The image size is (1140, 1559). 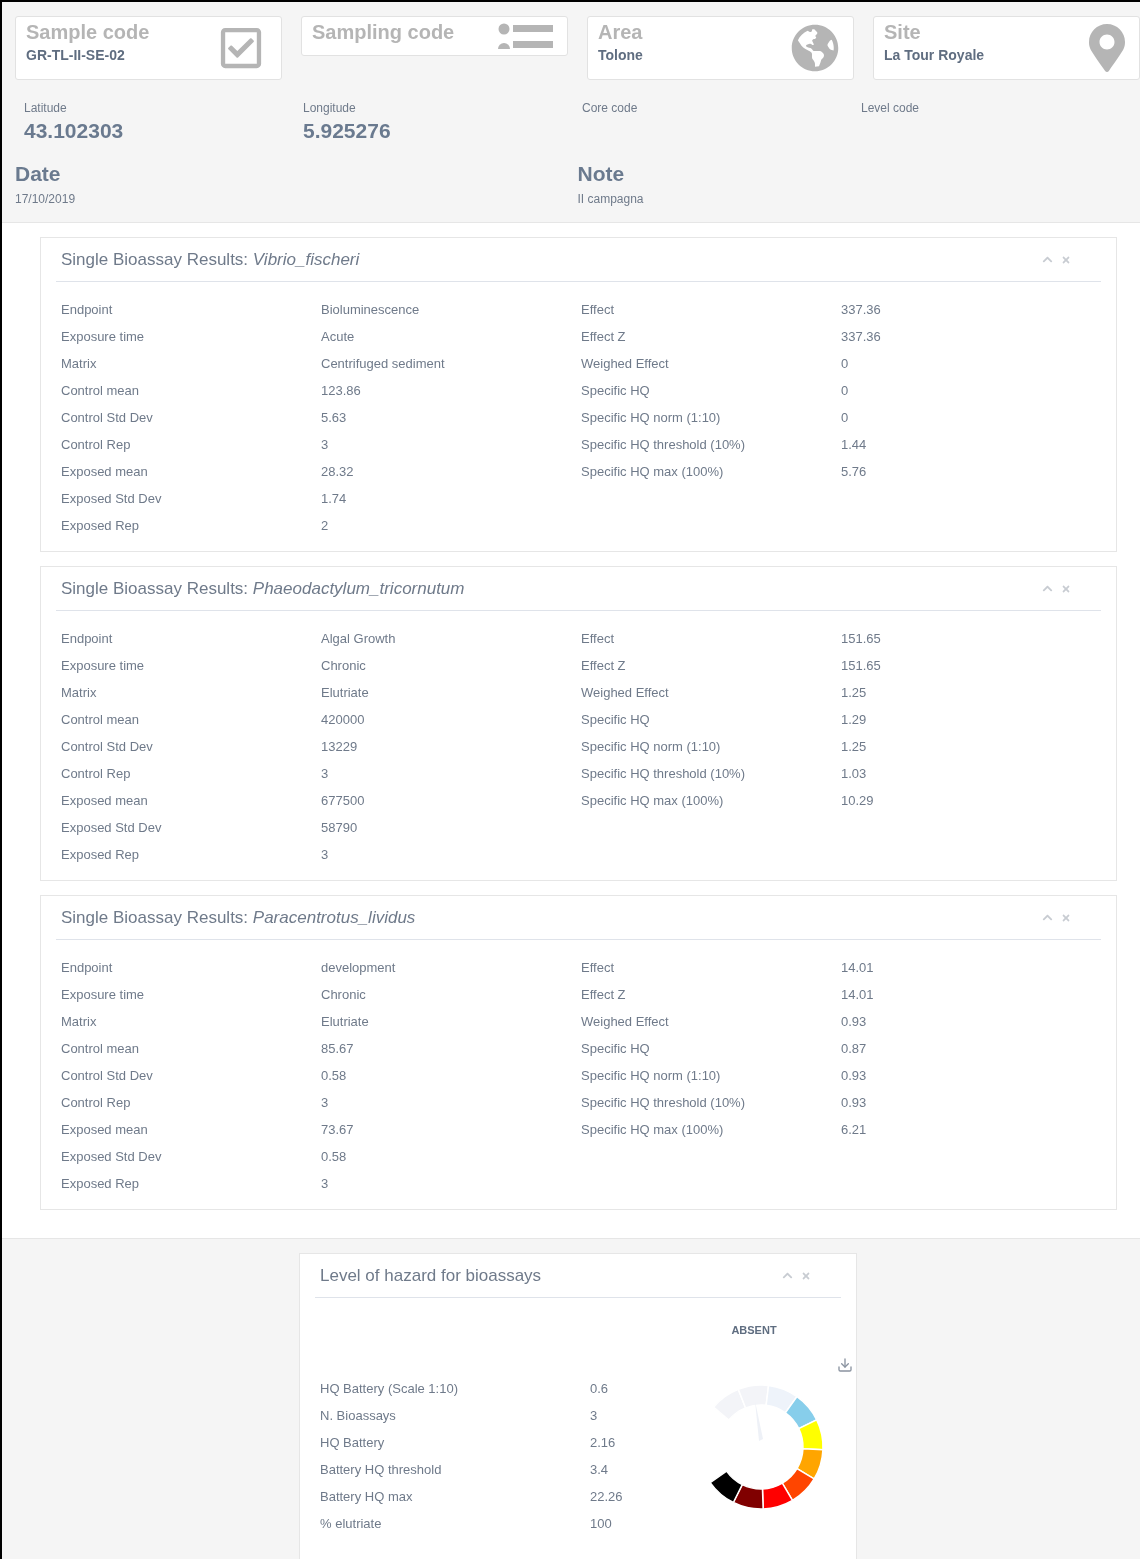 I want to click on field-value: 28.32, so click(x=338, y=472).